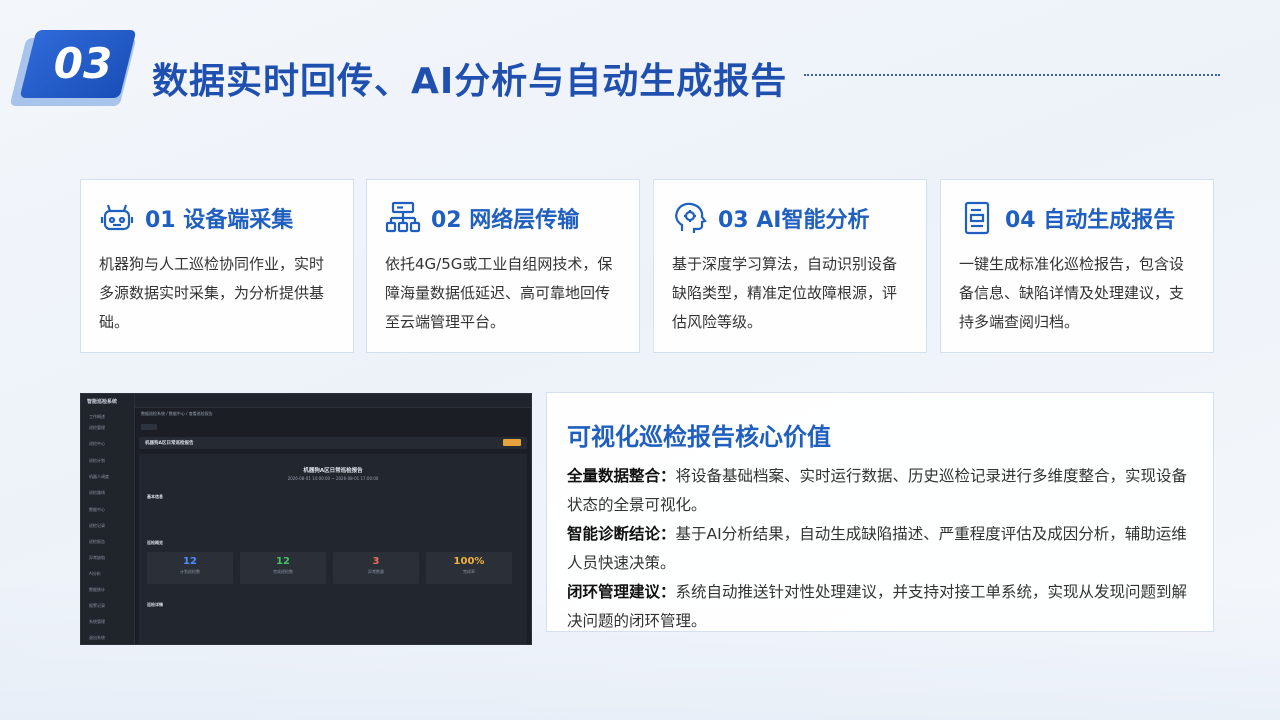 Image resolution: width=1280 pixels, height=720 pixels. I want to click on screenshot-report-bar: 机器狗A区日常巡检报告, so click(333, 443).